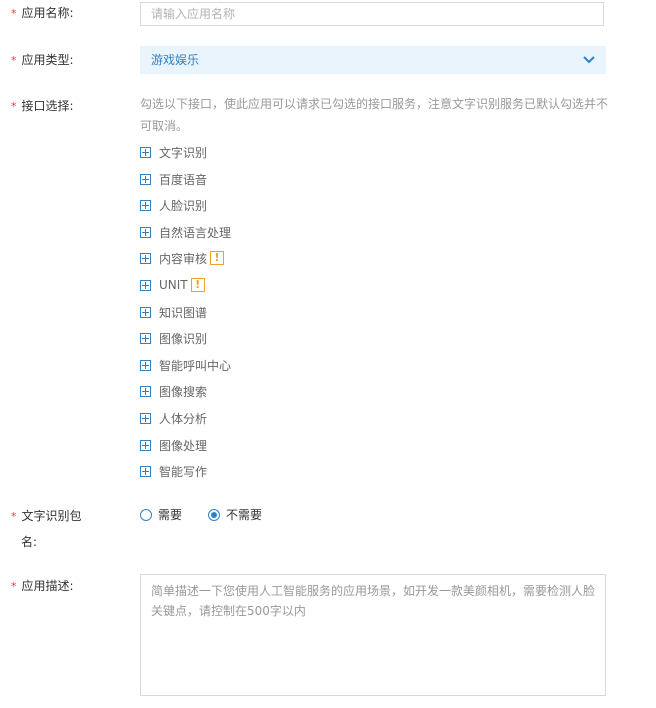 Image resolution: width=656 pixels, height=708 pixels. What do you see at coordinates (47, 586) in the screenshot?
I see `app-desc-label-text: 应用描述:` at bounding box center [47, 586].